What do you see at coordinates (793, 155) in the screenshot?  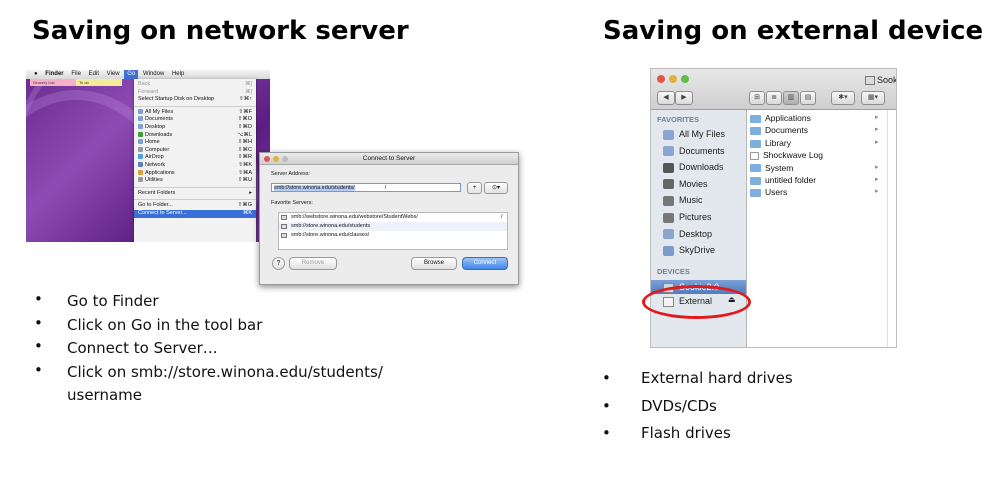 I see `file-item-label: Shockwave Log` at bounding box center [793, 155].